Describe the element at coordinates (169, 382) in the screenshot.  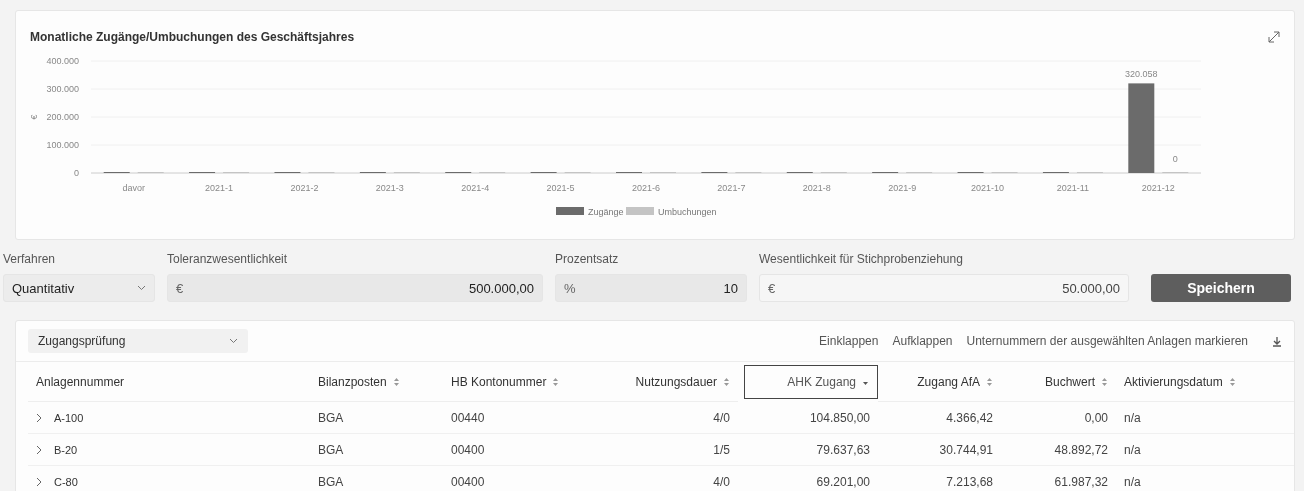
I see `column-header: Anlagennummer` at that location.